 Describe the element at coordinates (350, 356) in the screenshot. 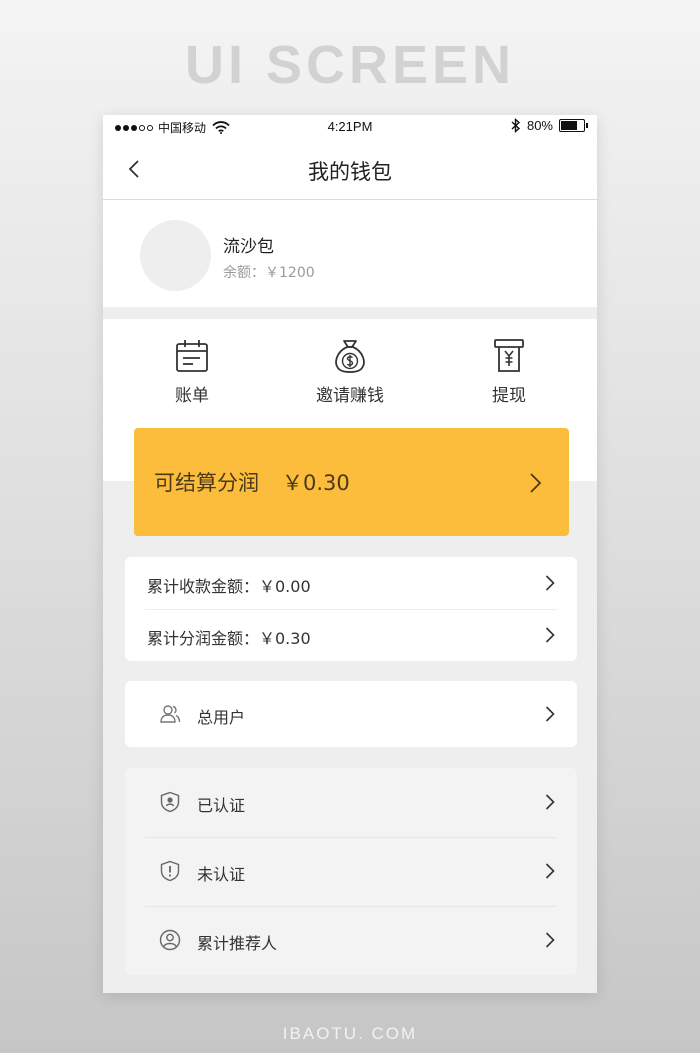

I see `money-bag-icon` at that location.